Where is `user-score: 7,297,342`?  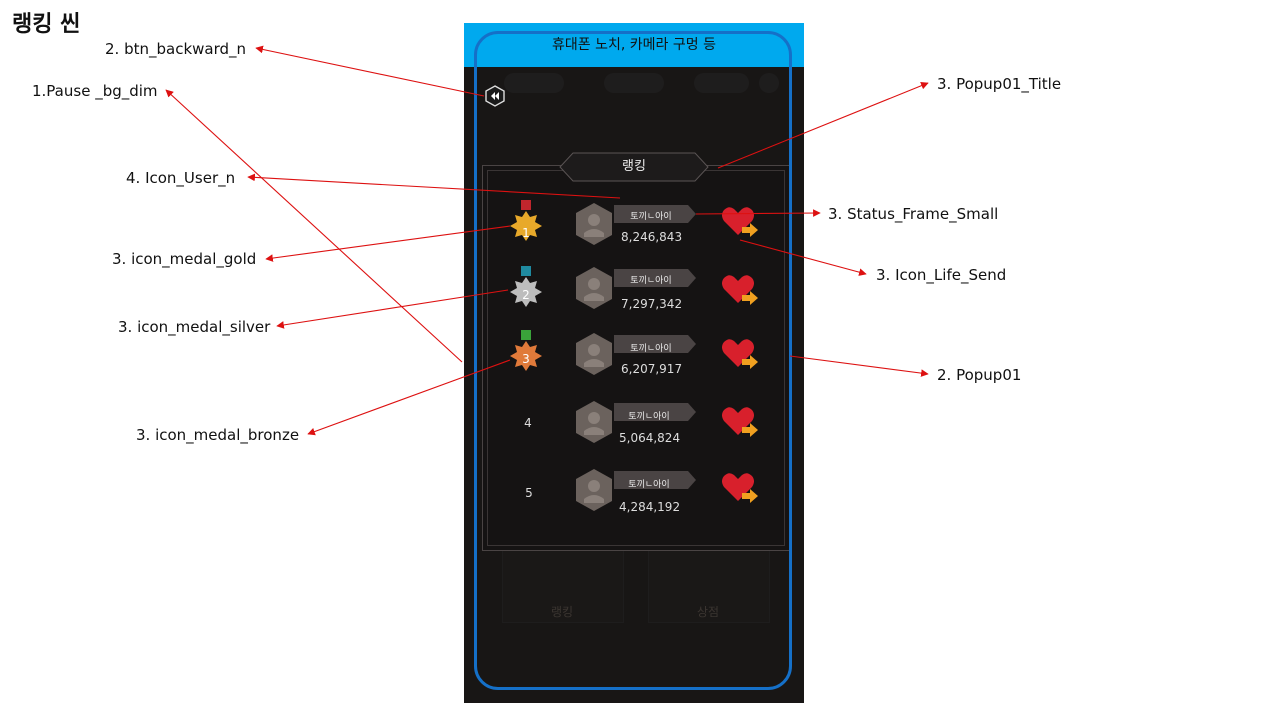
user-score: 7,297,342 is located at coordinates (652, 304).